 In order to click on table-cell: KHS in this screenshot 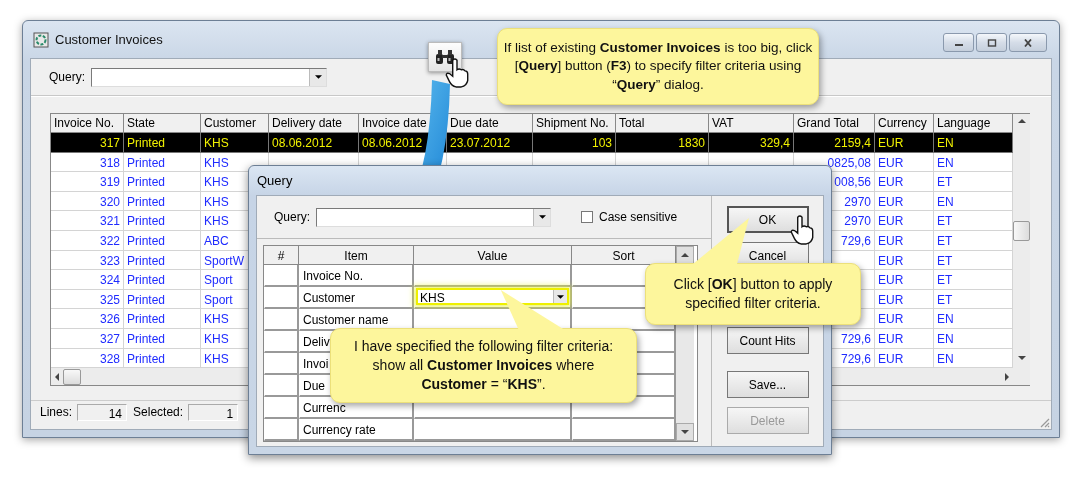, I will do `click(235, 143)`.